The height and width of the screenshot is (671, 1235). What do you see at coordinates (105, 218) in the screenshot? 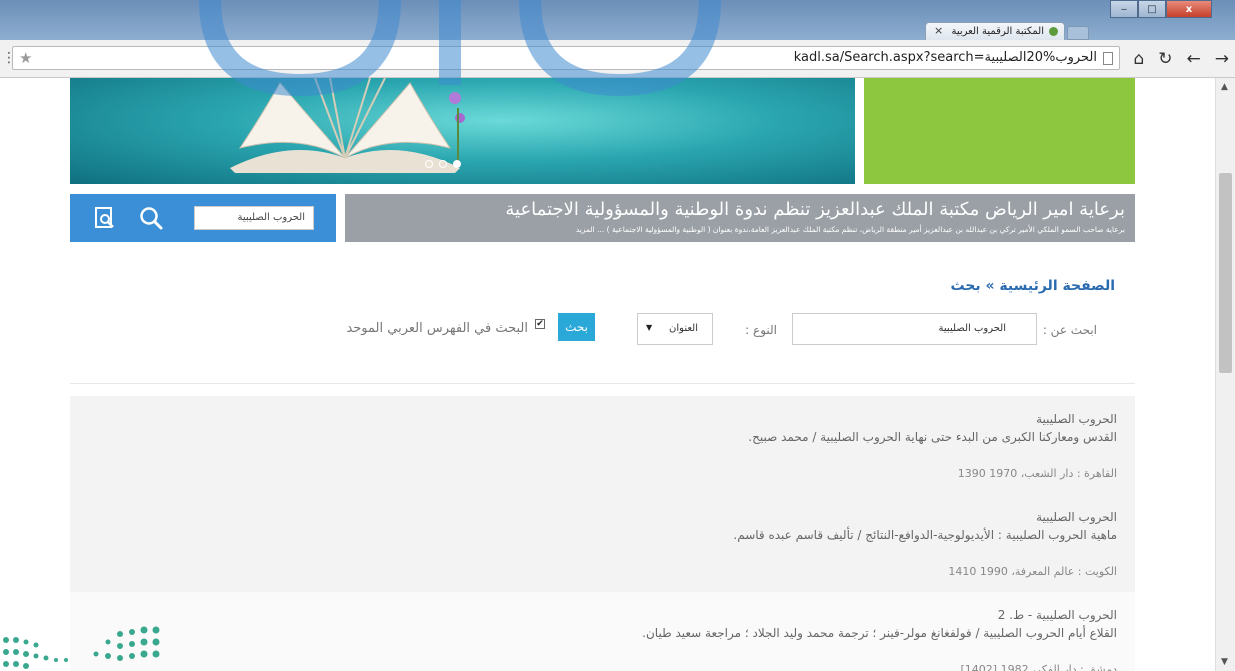
I see `advanced-search-icon` at bounding box center [105, 218].